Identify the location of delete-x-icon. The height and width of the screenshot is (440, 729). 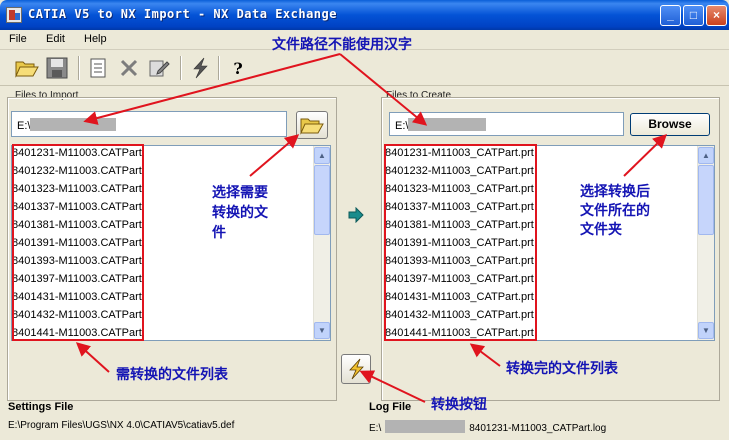
(129, 68).